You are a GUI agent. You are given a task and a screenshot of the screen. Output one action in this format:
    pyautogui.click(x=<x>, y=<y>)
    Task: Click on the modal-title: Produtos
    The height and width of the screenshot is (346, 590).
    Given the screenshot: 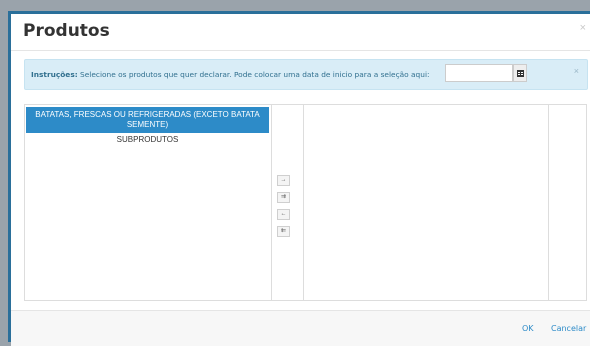 What is the action you would take?
    pyautogui.click(x=66, y=31)
    